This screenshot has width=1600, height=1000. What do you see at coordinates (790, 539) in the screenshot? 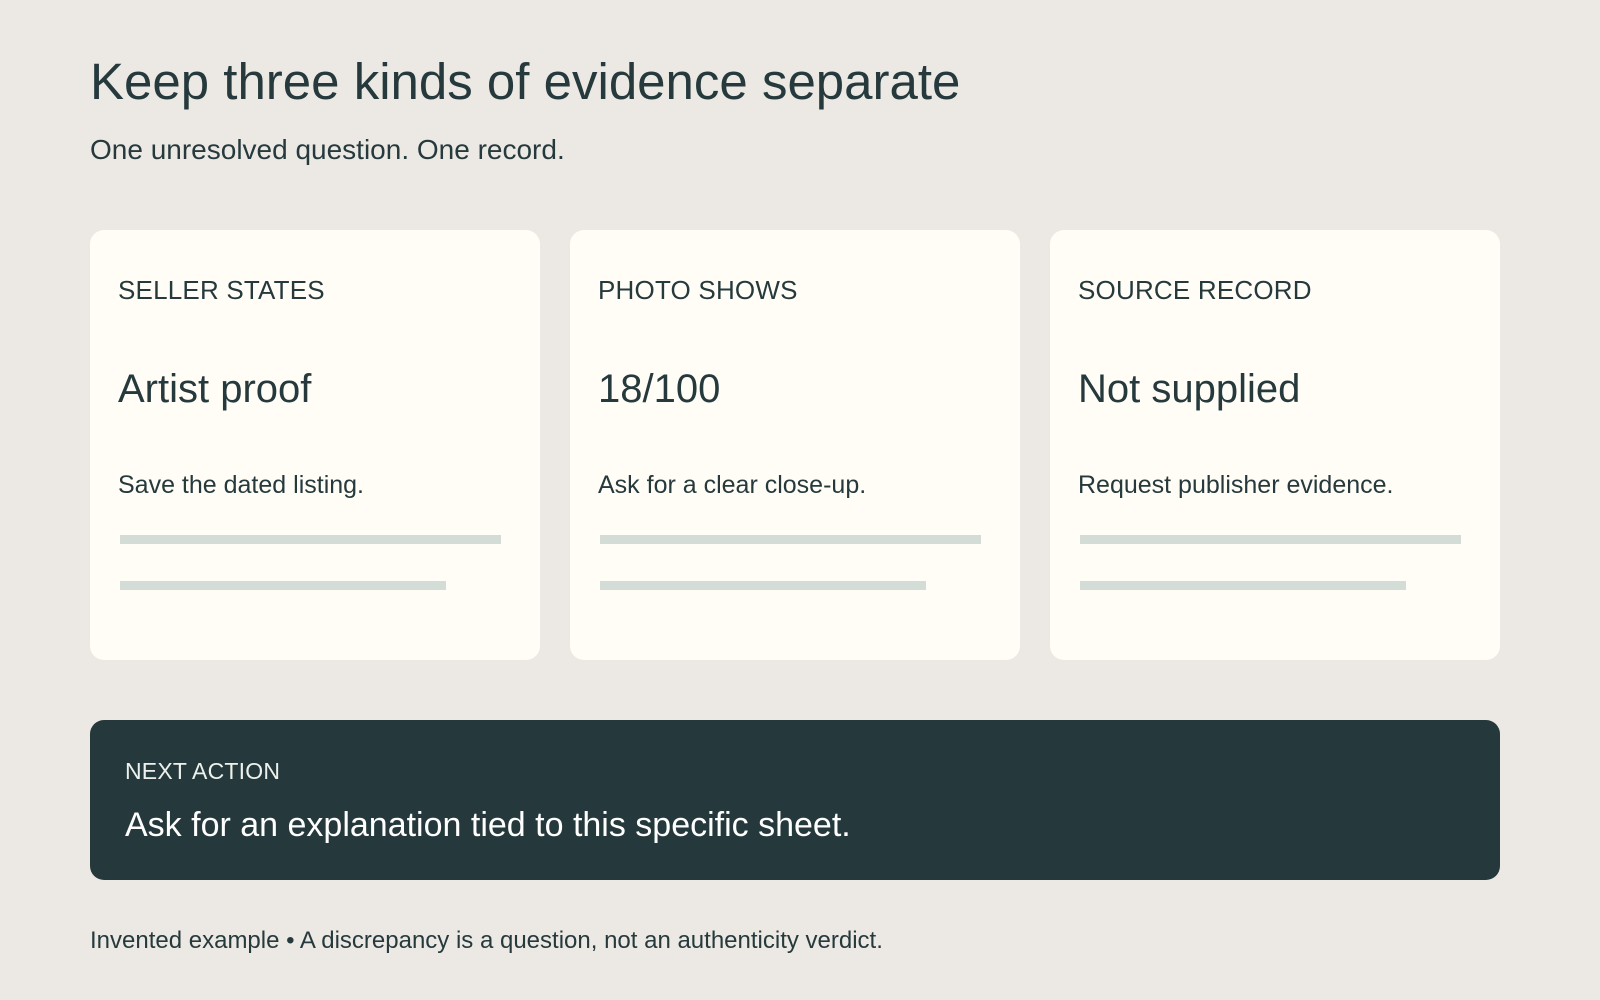
I see `photo-shows-long-placeholder-line` at bounding box center [790, 539].